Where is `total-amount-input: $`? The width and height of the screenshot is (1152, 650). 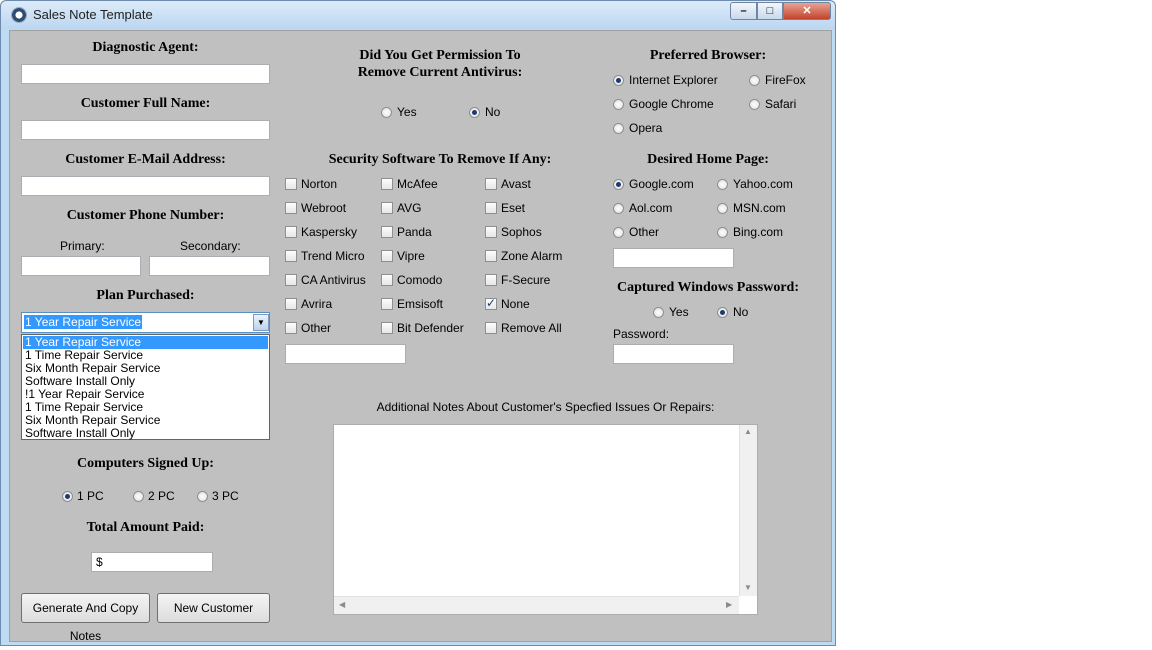
total-amount-input: $ is located at coordinates (152, 562).